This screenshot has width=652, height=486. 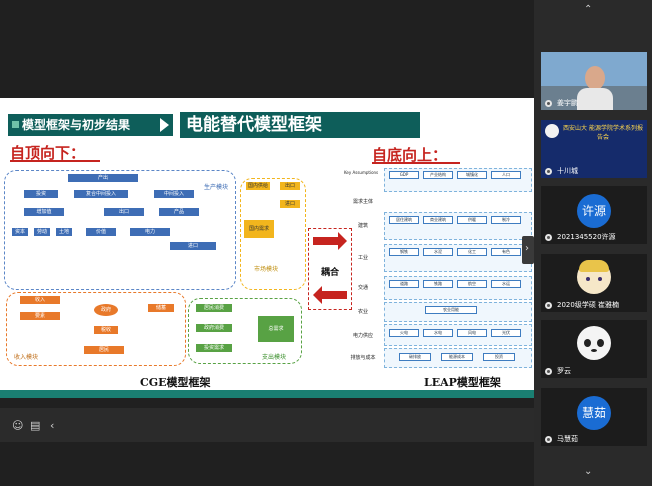 I want to click on cge-box: 居民消费, so click(x=214, y=308).